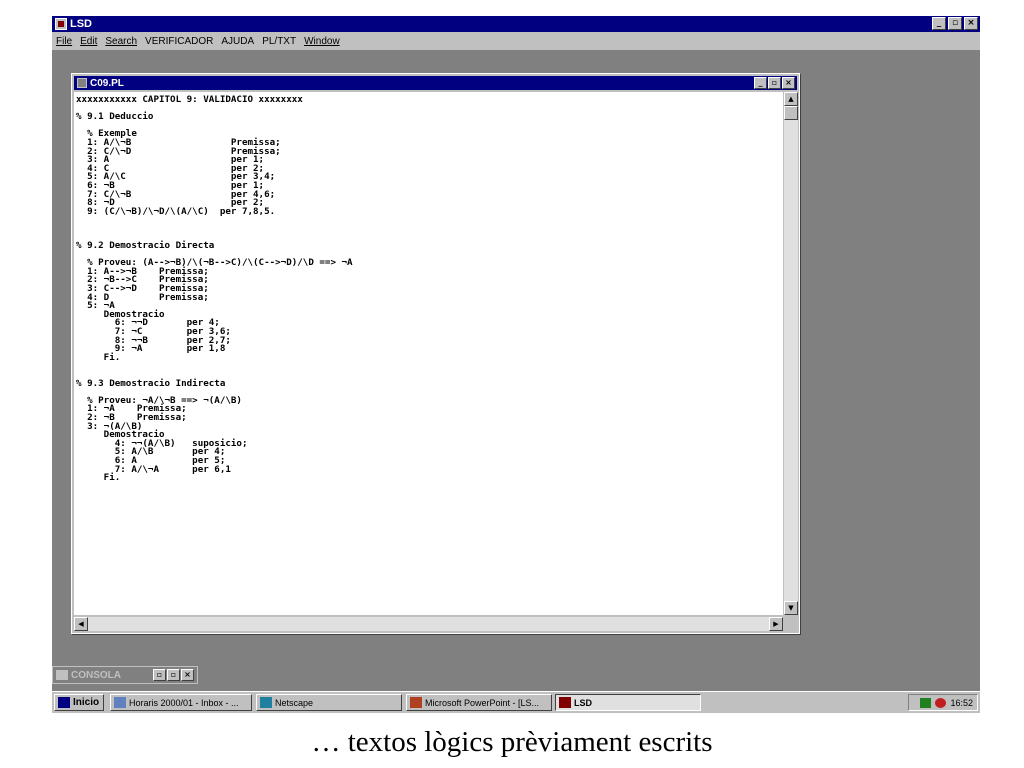 Image resolution: width=1024 pixels, height=768 pixels. What do you see at coordinates (435, 83) in the screenshot?
I see `document-titlebar: C09.PL _ ▫ ×` at bounding box center [435, 83].